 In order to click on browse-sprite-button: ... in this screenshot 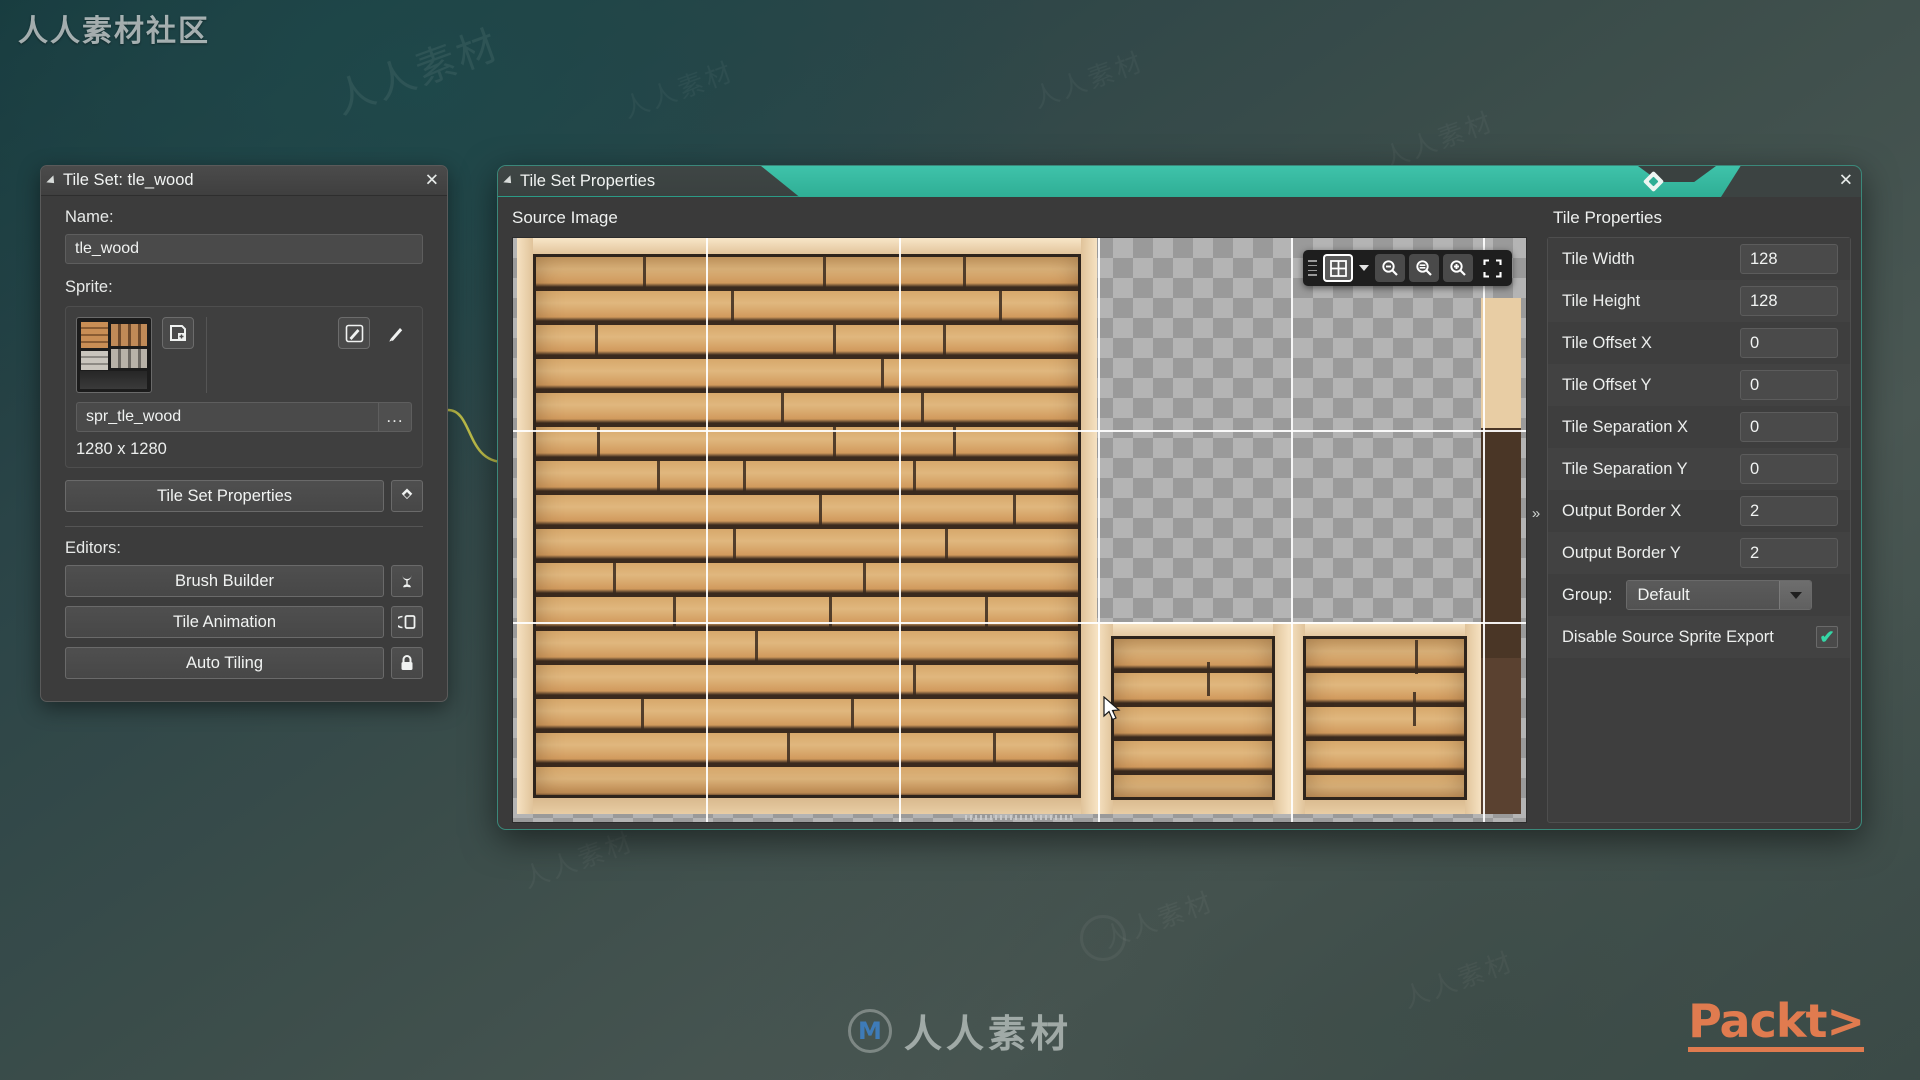, I will do `click(395, 417)`.